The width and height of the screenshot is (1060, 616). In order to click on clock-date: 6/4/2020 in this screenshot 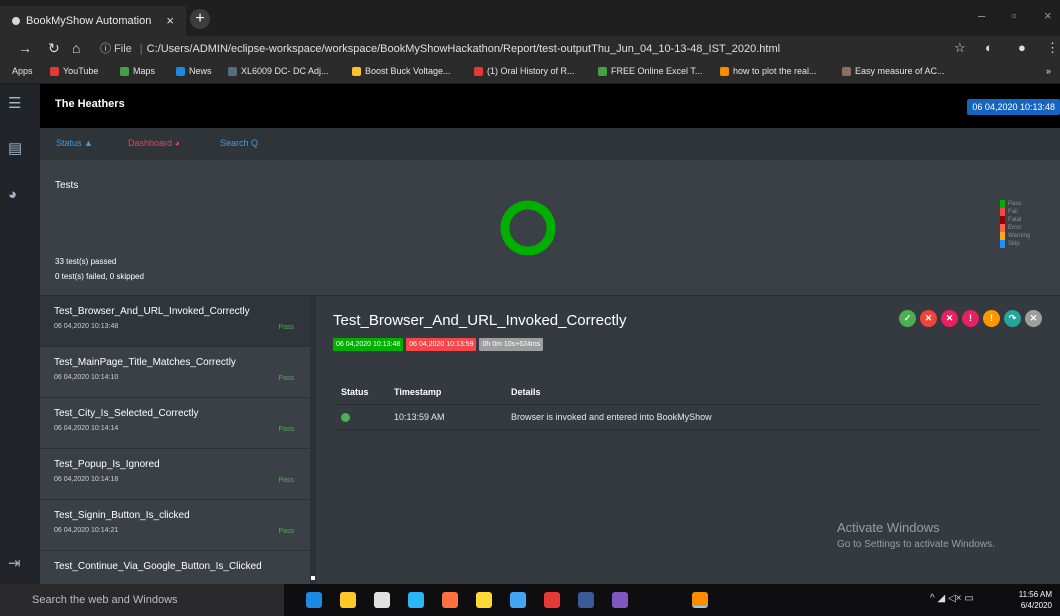, I will do `click(1036, 605)`.